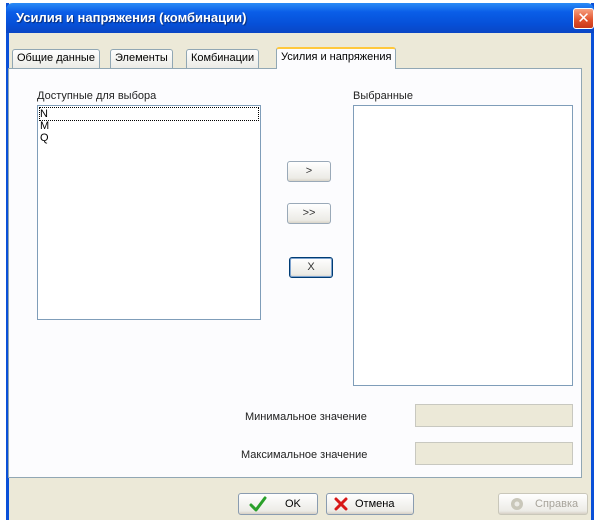  I want to click on cancel-button: Отмена, so click(370, 504).